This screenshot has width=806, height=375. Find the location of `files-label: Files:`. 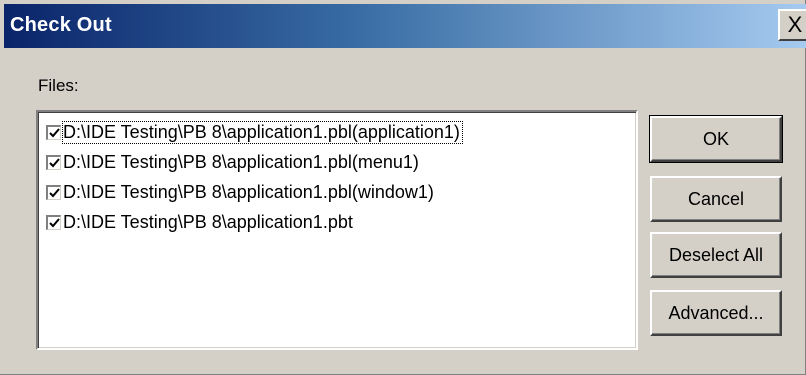

files-label: Files: is located at coordinates (58, 85).